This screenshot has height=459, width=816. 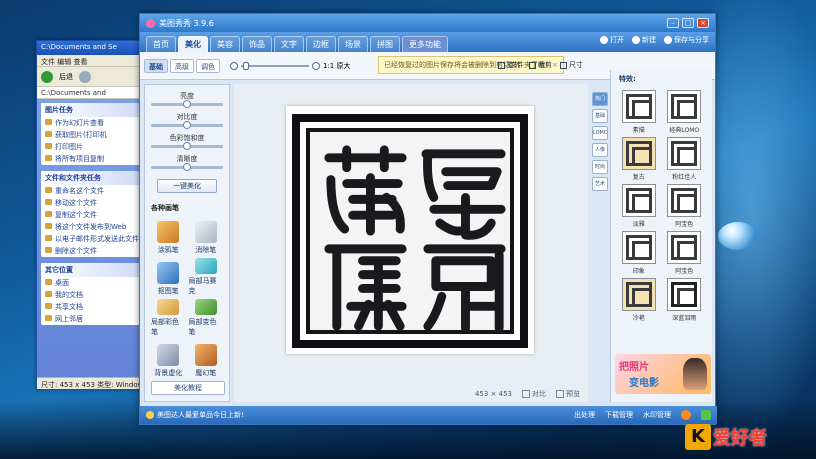 What do you see at coordinates (275, 65) in the screenshot?
I see `zoom-slider` at bounding box center [275, 65].